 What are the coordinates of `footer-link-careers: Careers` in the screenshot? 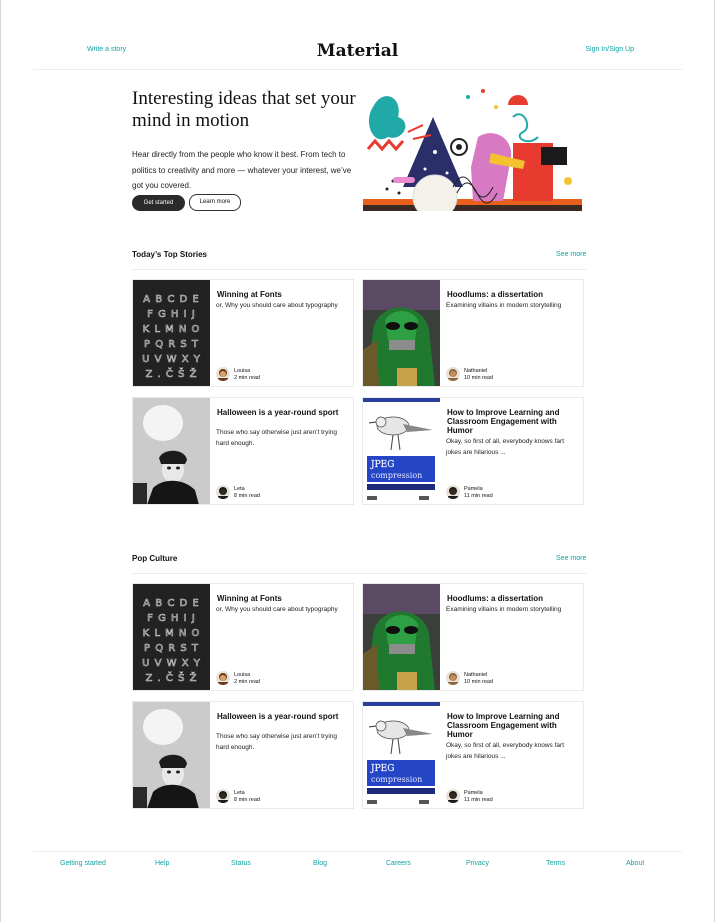 It's located at (398, 863).